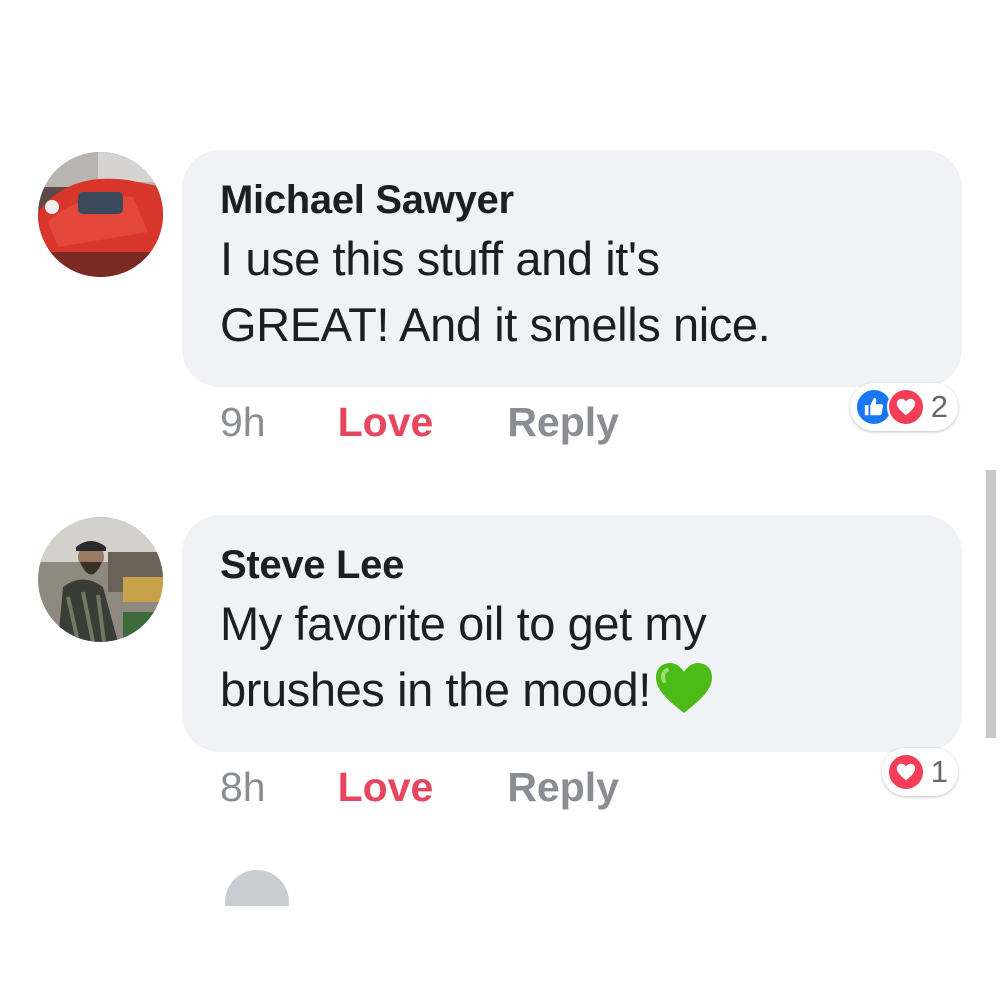 Image resolution: width=1000 pixels, height=1000 pixels. I want to click on comment-timestamp: 9h, so click(243, 422).